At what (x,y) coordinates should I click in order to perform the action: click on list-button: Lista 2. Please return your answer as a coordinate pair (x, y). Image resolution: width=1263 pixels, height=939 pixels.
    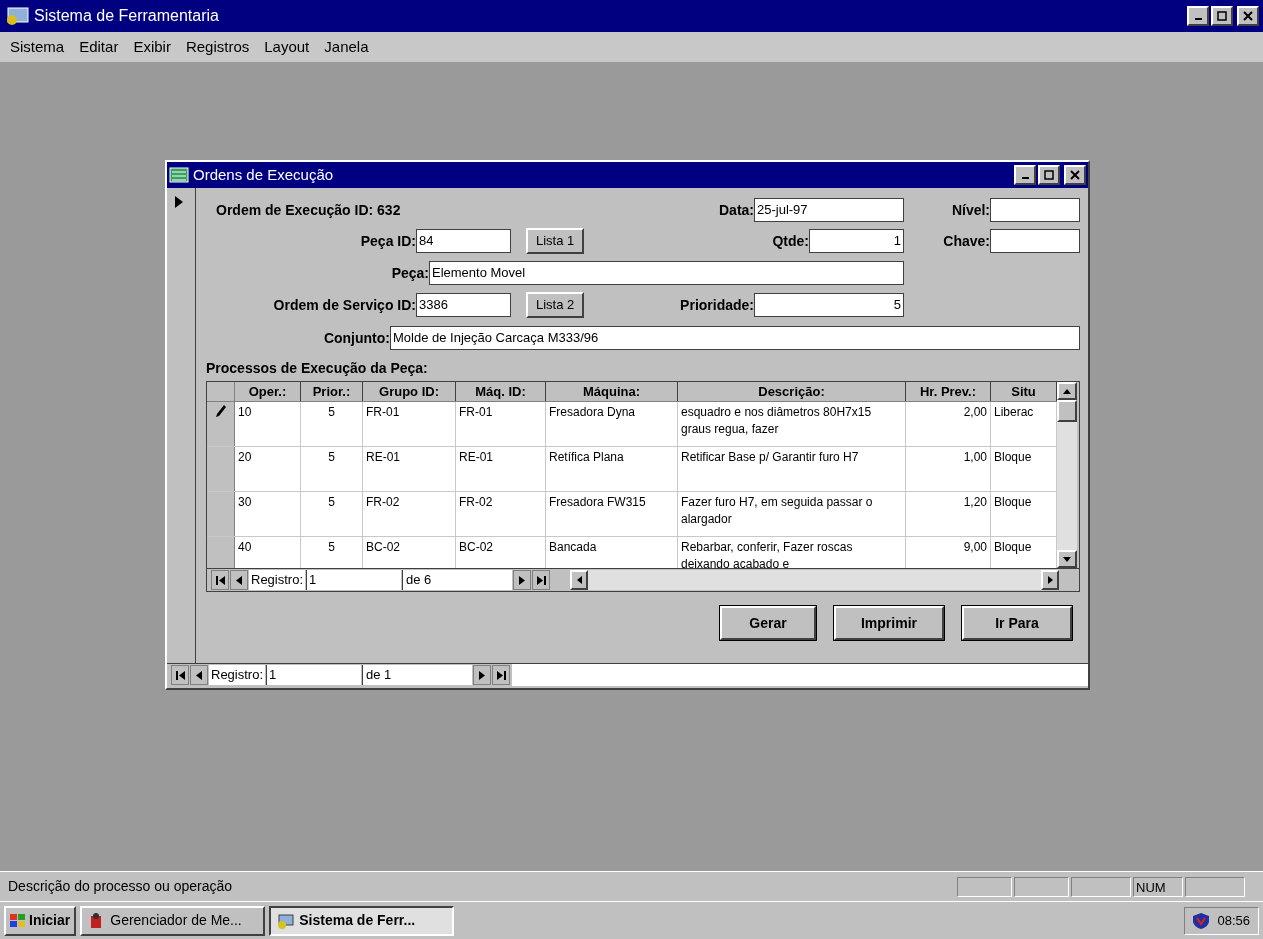
    Looking at the image, I should click on (555, 305).